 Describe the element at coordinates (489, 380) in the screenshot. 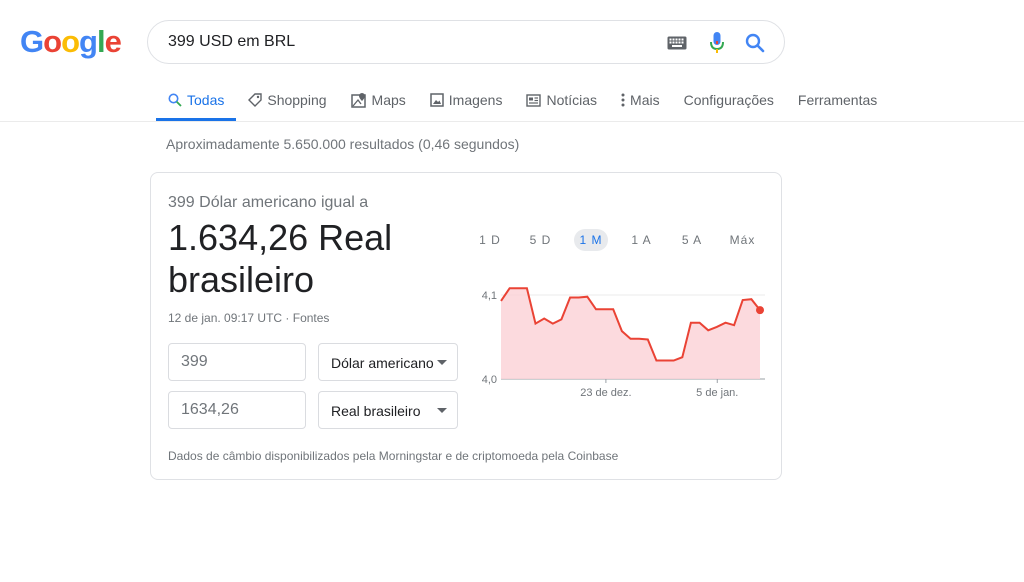

I see `y-tick-label: 4,0` at that location.